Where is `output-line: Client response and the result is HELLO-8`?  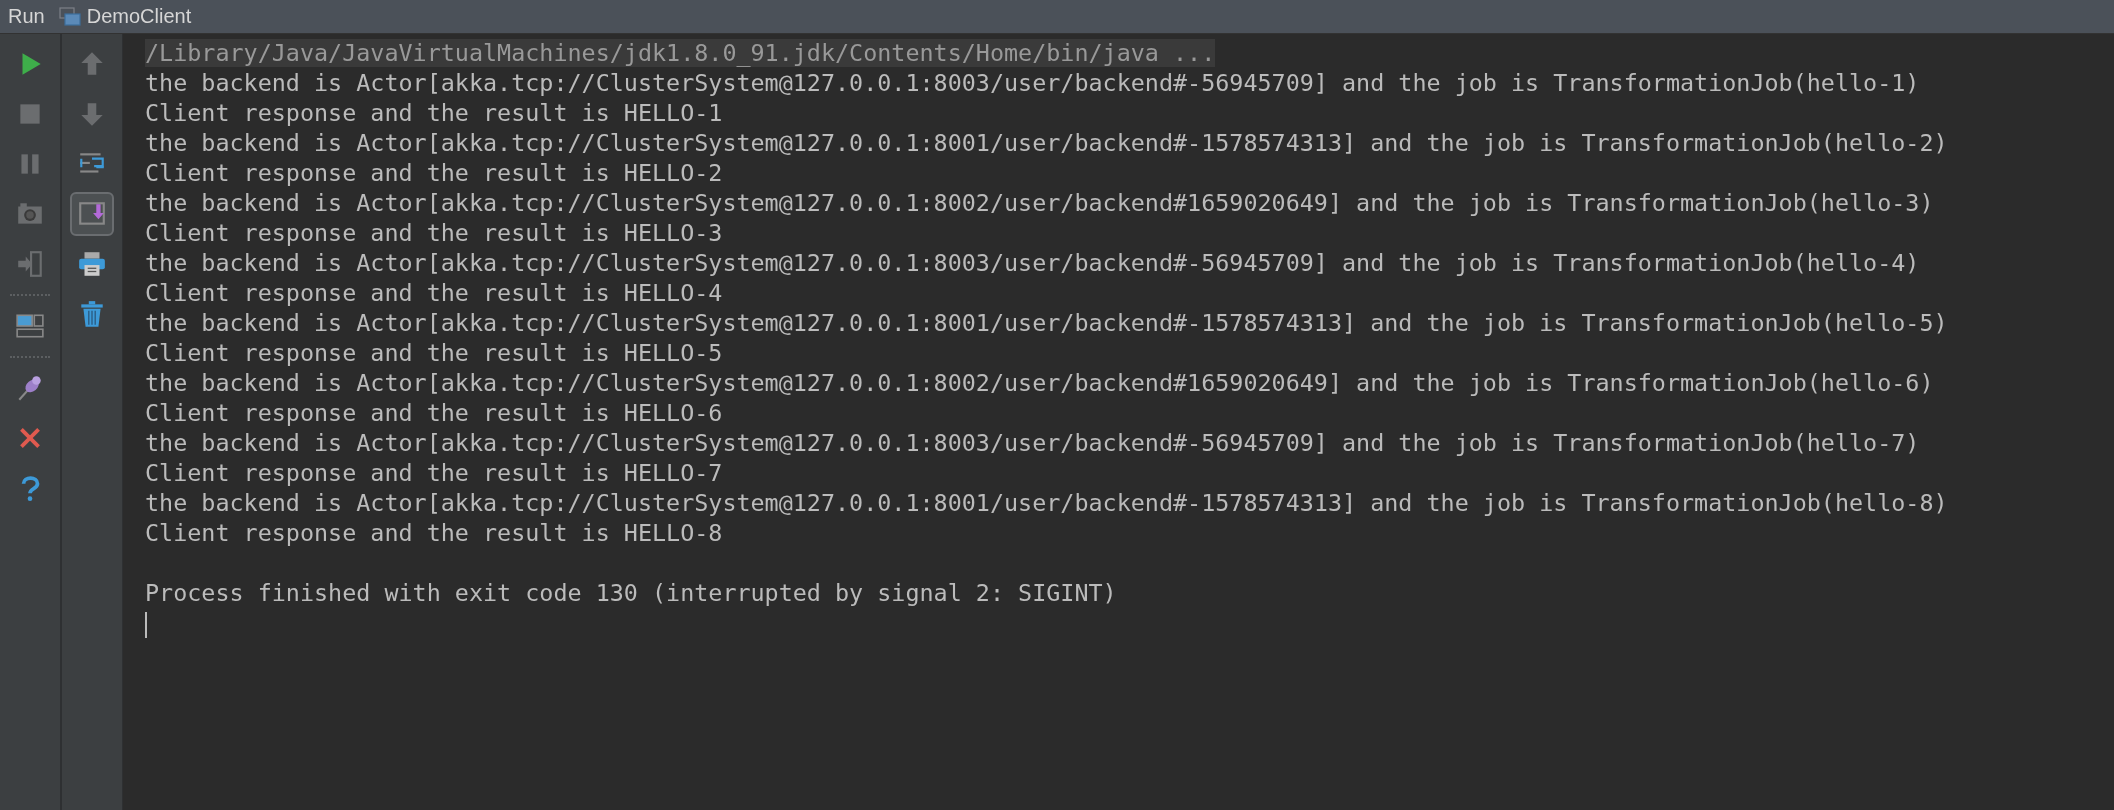 output-line: Client response and the result is HELLO-8 is located at coordinates (434, 533).